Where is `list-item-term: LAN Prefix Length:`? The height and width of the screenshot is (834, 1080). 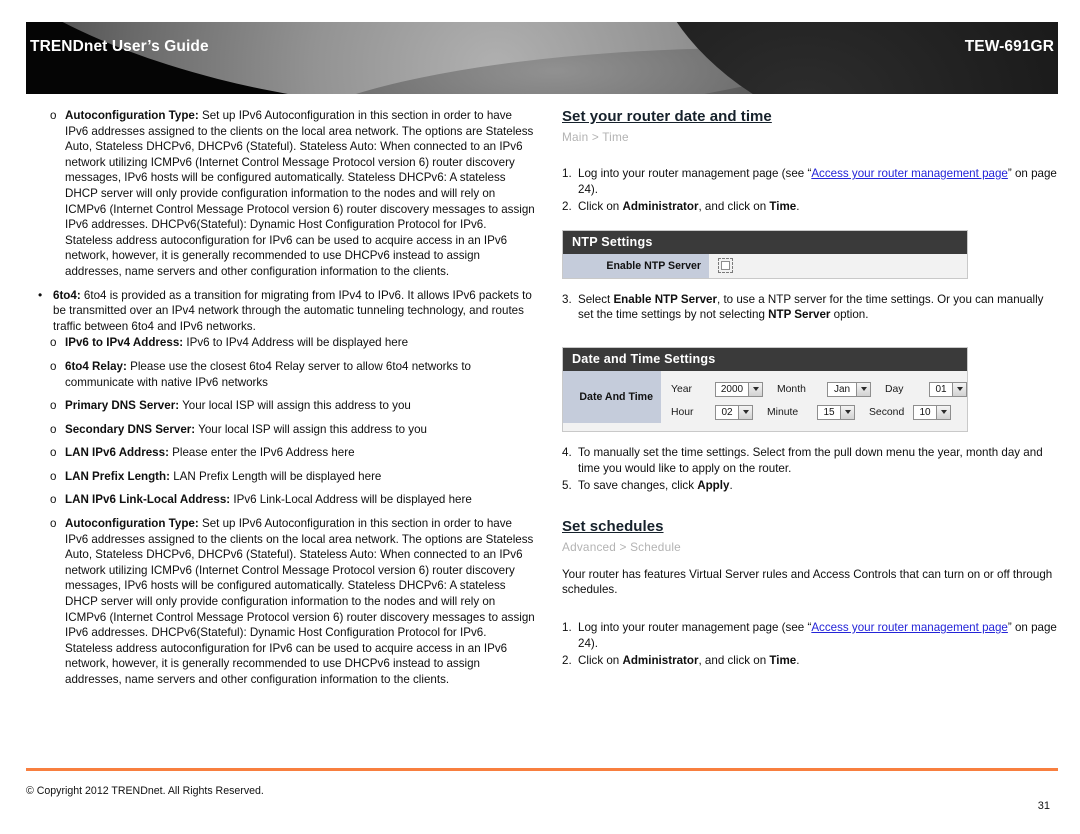 list-item-term: LAN Prefix Length: is located at coordinates (117, 476).